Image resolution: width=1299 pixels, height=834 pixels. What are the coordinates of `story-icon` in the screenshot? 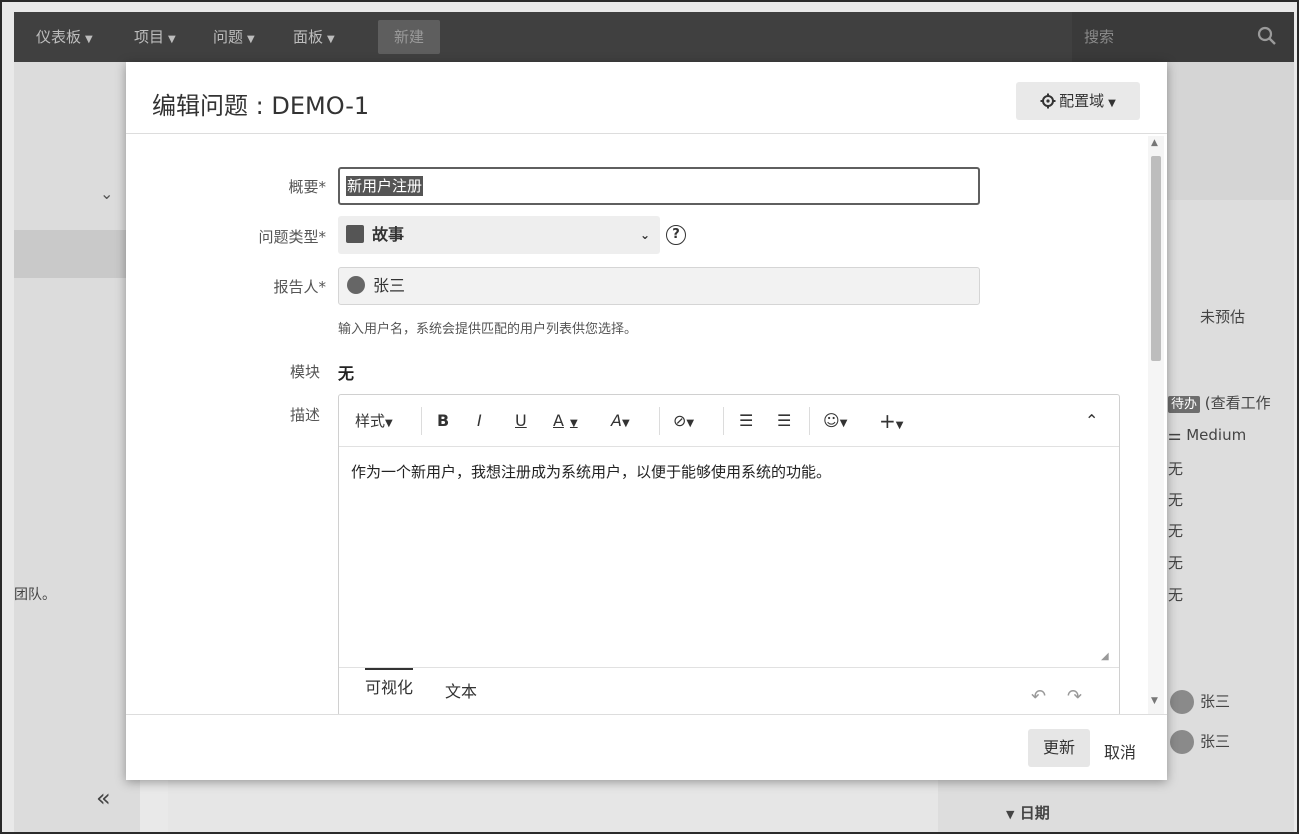 It's located at (355, 234).